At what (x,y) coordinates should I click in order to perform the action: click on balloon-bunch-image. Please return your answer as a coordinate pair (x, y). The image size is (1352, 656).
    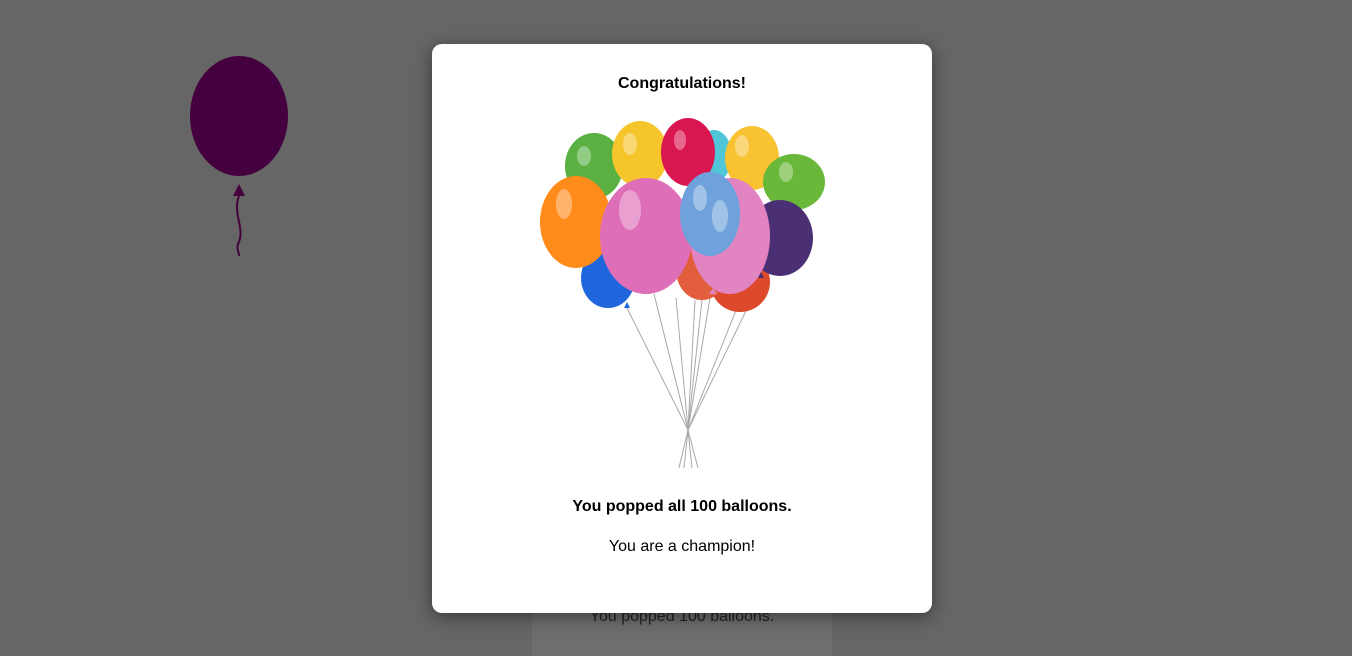
    Looking at the image, I should click on (682, 293).